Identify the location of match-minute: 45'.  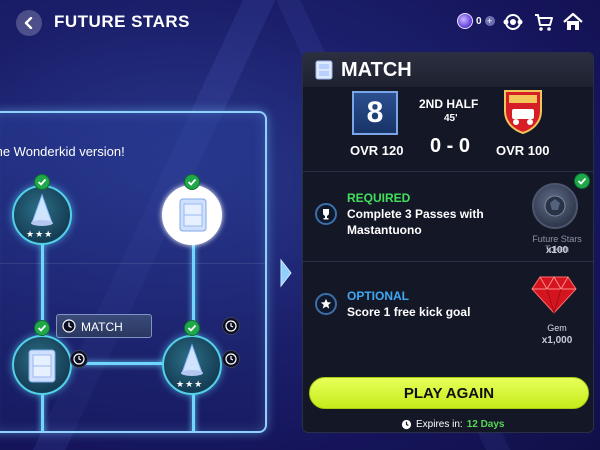
(451, 118).